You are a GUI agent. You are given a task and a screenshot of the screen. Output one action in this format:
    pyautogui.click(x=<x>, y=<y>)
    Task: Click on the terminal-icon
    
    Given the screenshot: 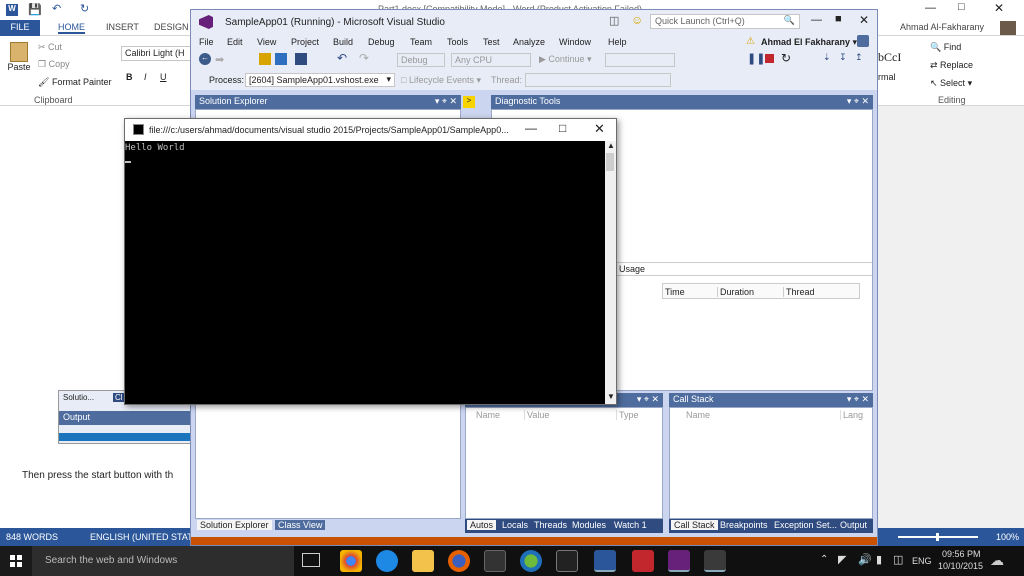 What is the action you would take?
    pyautogui.click(x=495, y=561)
    